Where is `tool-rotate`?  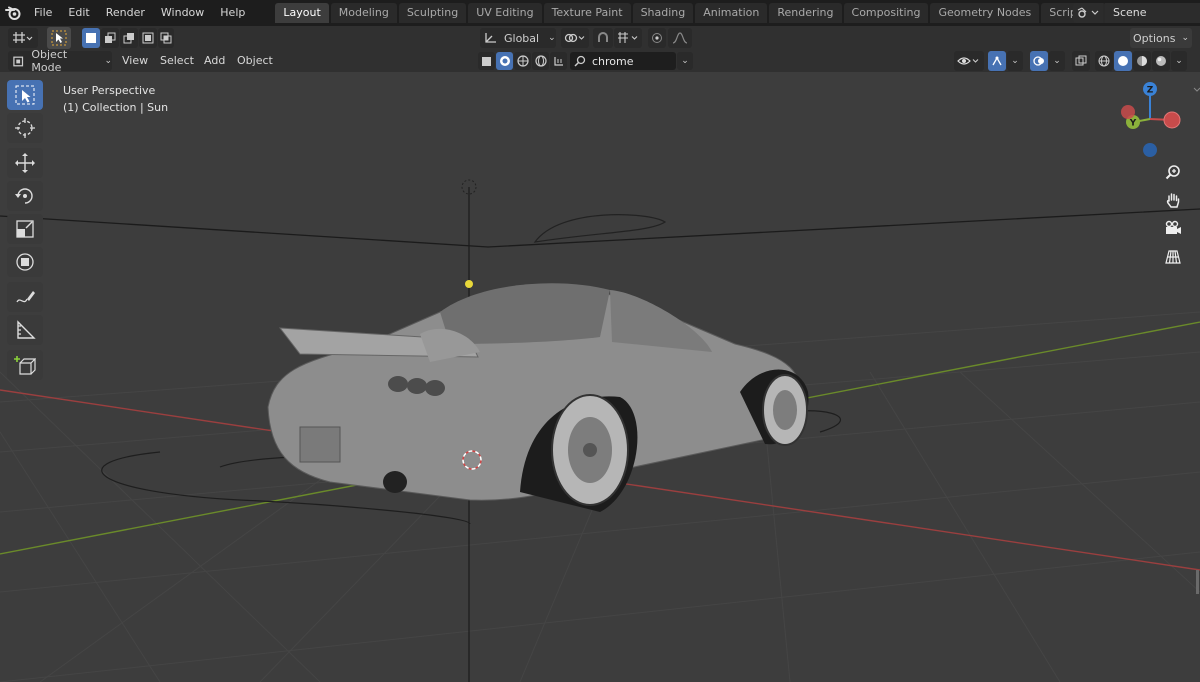
tool-rotate is located at coordinates (25, 196).